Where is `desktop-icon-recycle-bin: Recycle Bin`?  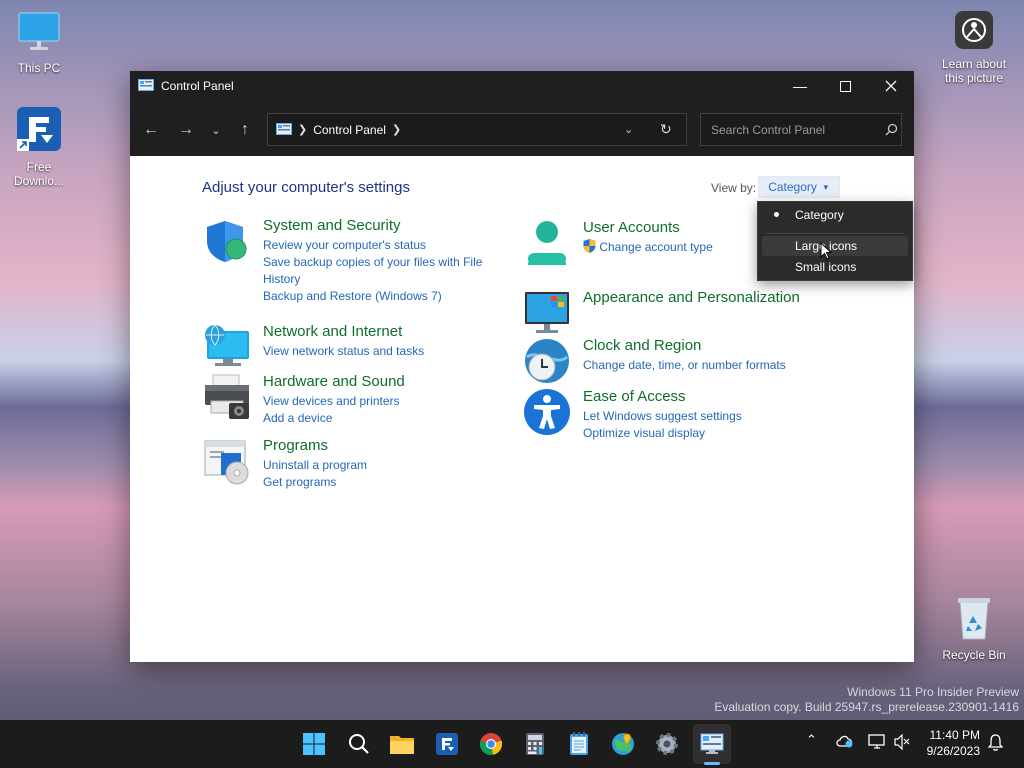
desktop-icon-recycle-bin: Recycle Bin is located at coordinates (974, 628).